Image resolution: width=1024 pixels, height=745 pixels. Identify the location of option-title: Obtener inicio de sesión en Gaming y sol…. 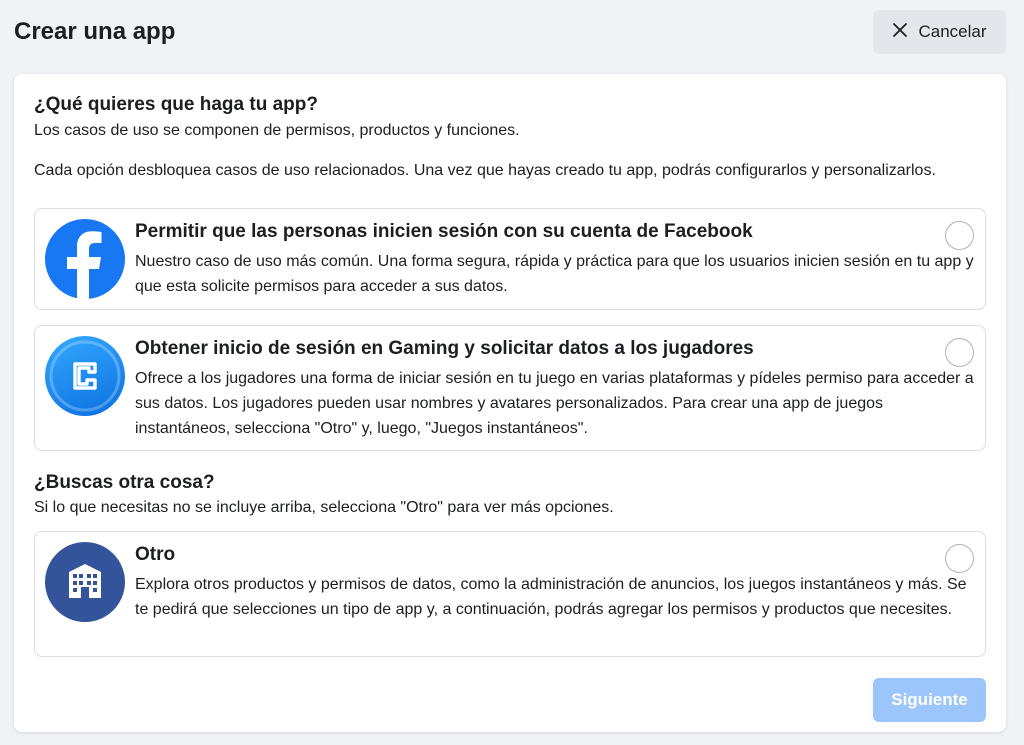
(444, 348).